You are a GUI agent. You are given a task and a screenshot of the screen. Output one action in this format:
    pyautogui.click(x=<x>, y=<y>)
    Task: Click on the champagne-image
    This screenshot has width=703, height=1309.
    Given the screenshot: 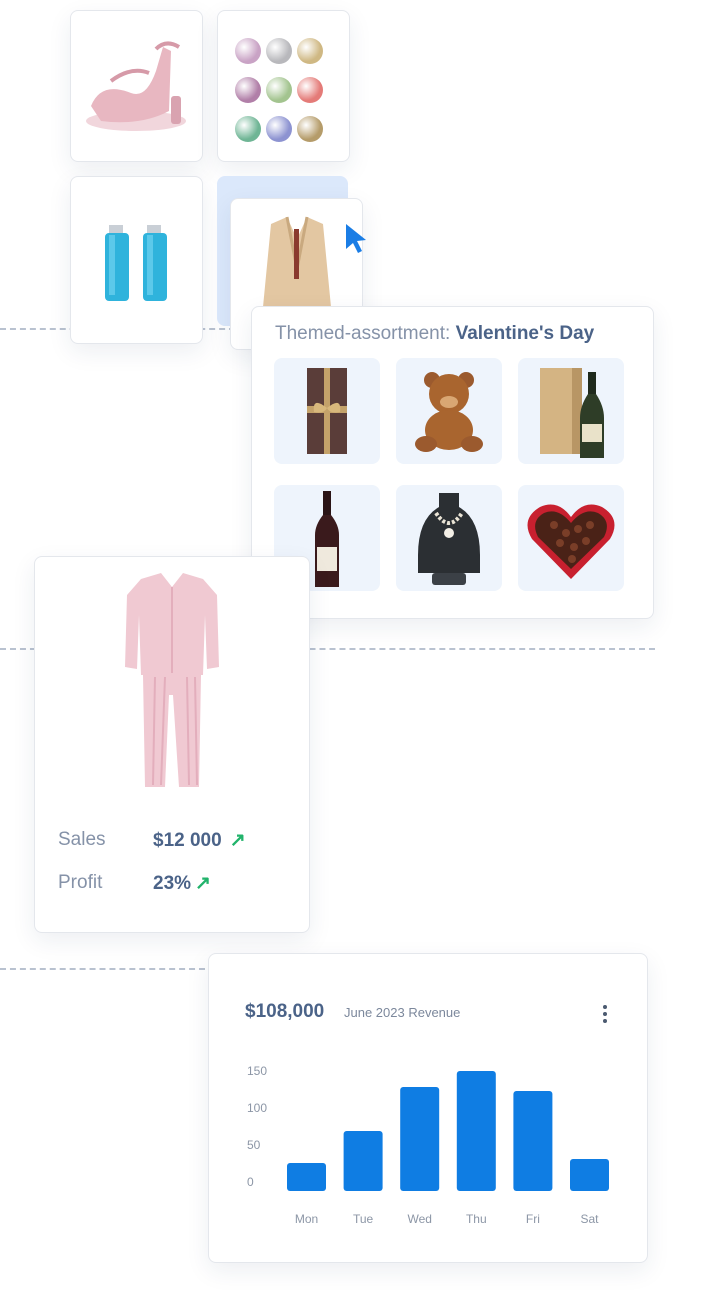 What is the action you would take?
    pyautogui.click(x=572, y=413)
    